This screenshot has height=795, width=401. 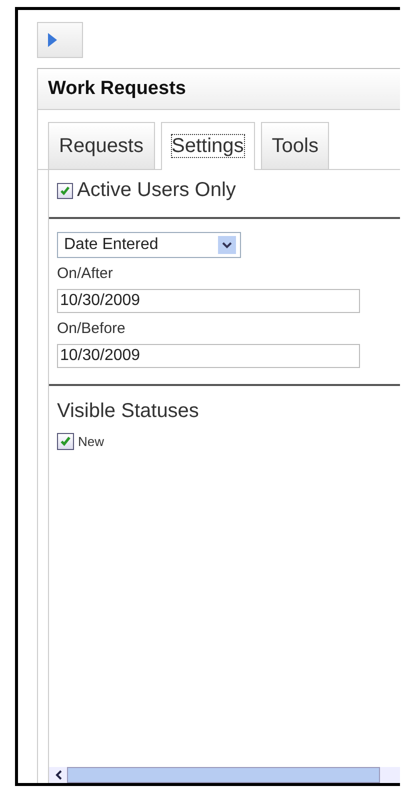 I want to click on field-label: On/After, so click(x=85, y=273).